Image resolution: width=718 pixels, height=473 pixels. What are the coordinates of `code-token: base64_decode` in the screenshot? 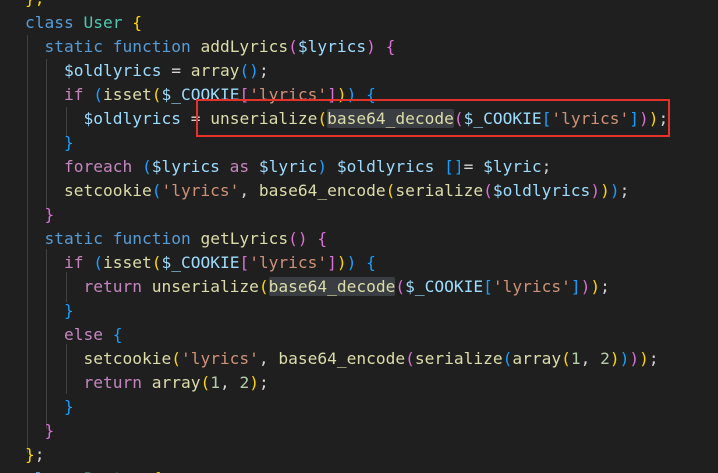 It's located at (390, 118).